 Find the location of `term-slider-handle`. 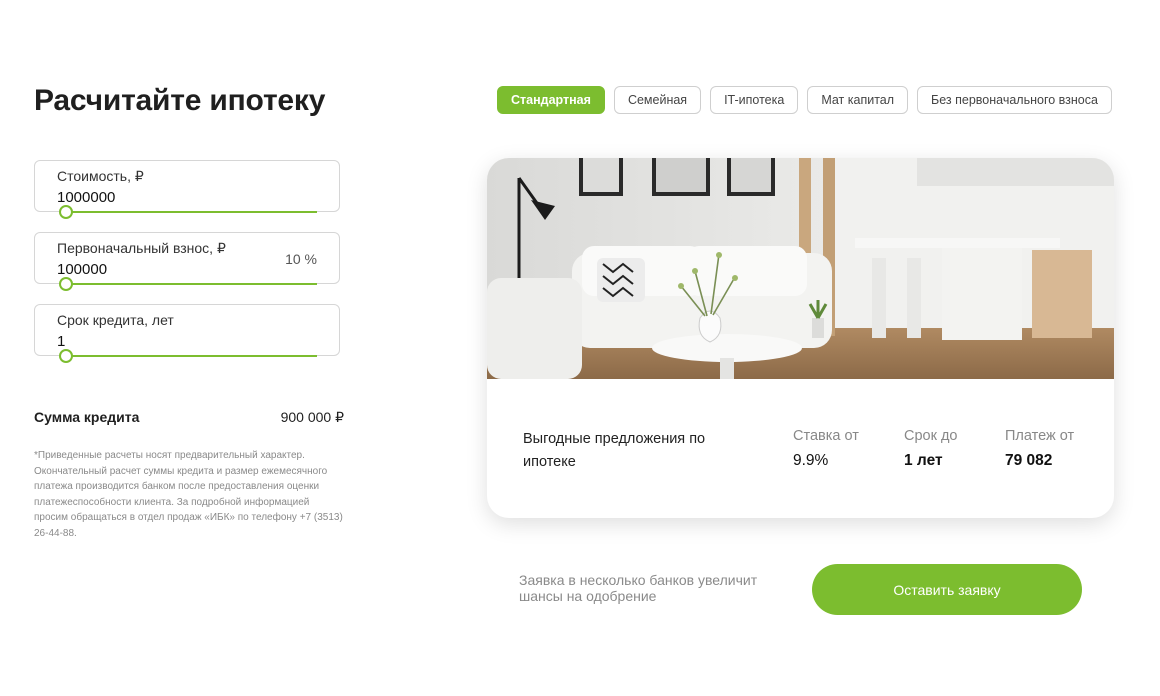

term-slider-handle is located at coordinates (66, 356).